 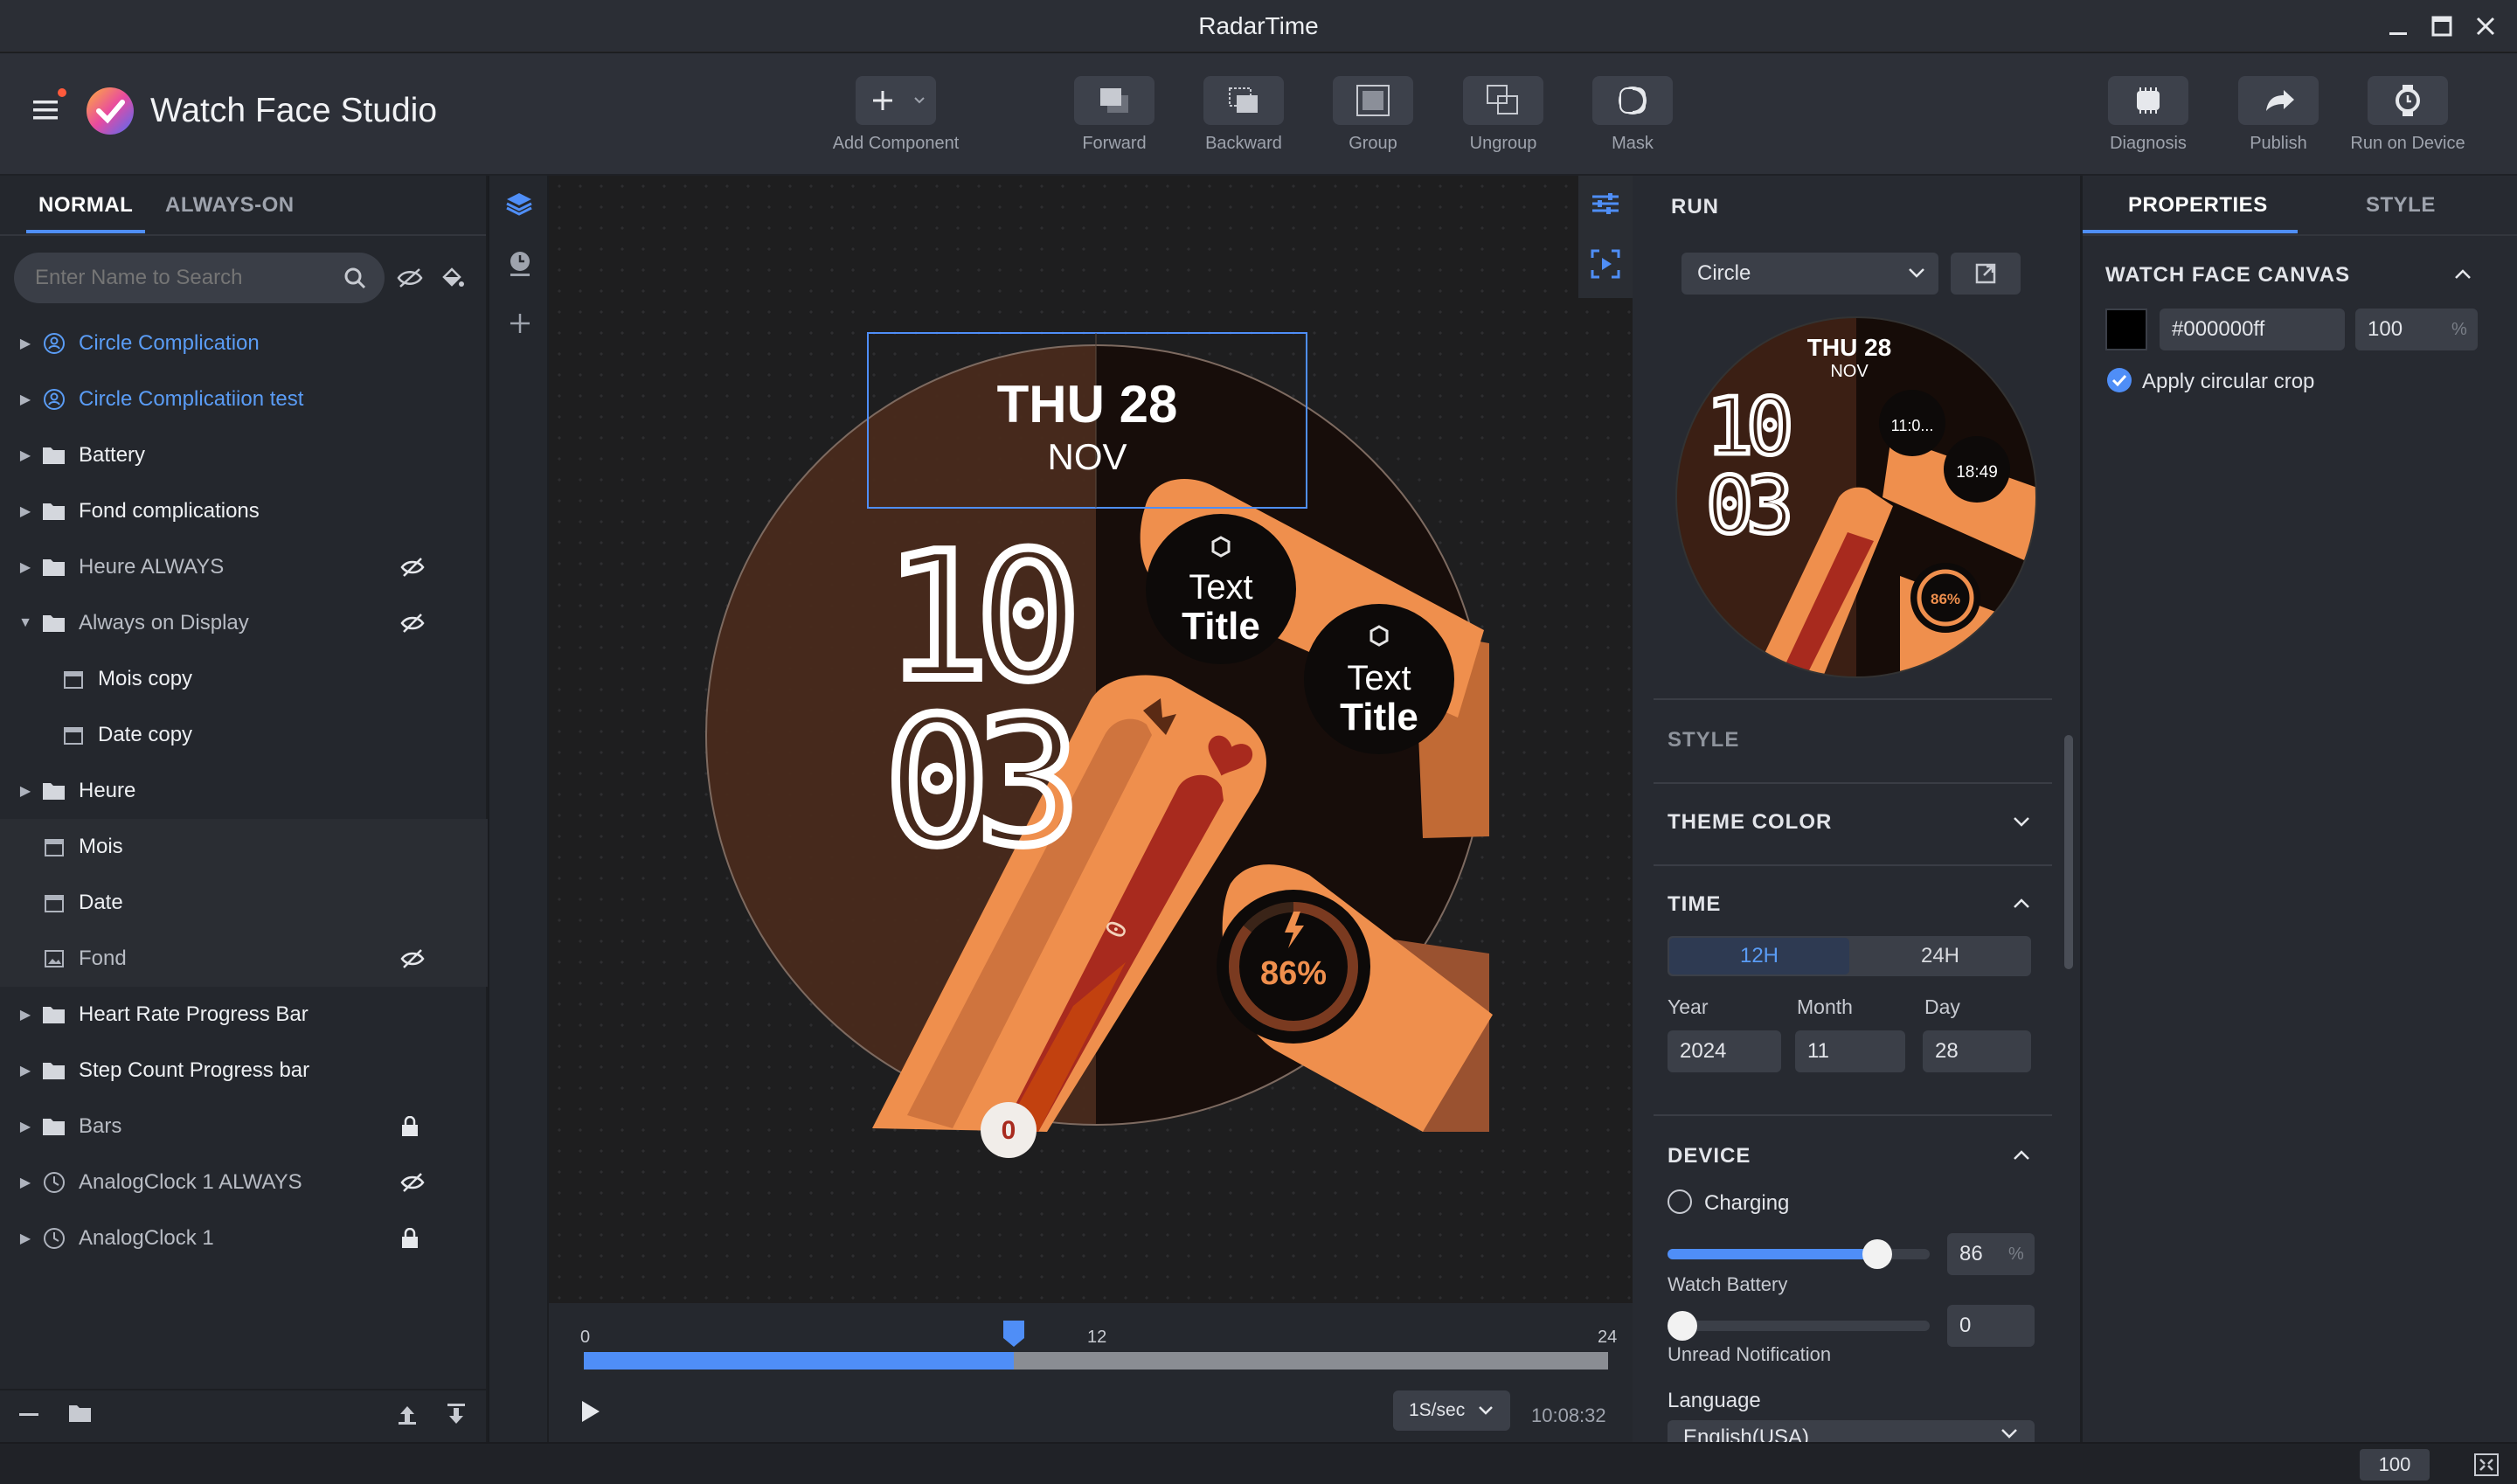 I want to click on add-icon, so click(x=520, y=323).